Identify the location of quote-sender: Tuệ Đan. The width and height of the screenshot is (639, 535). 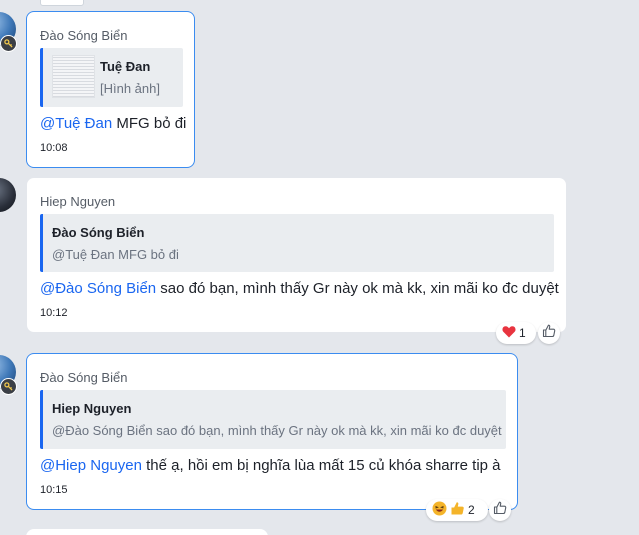
(125, 66).